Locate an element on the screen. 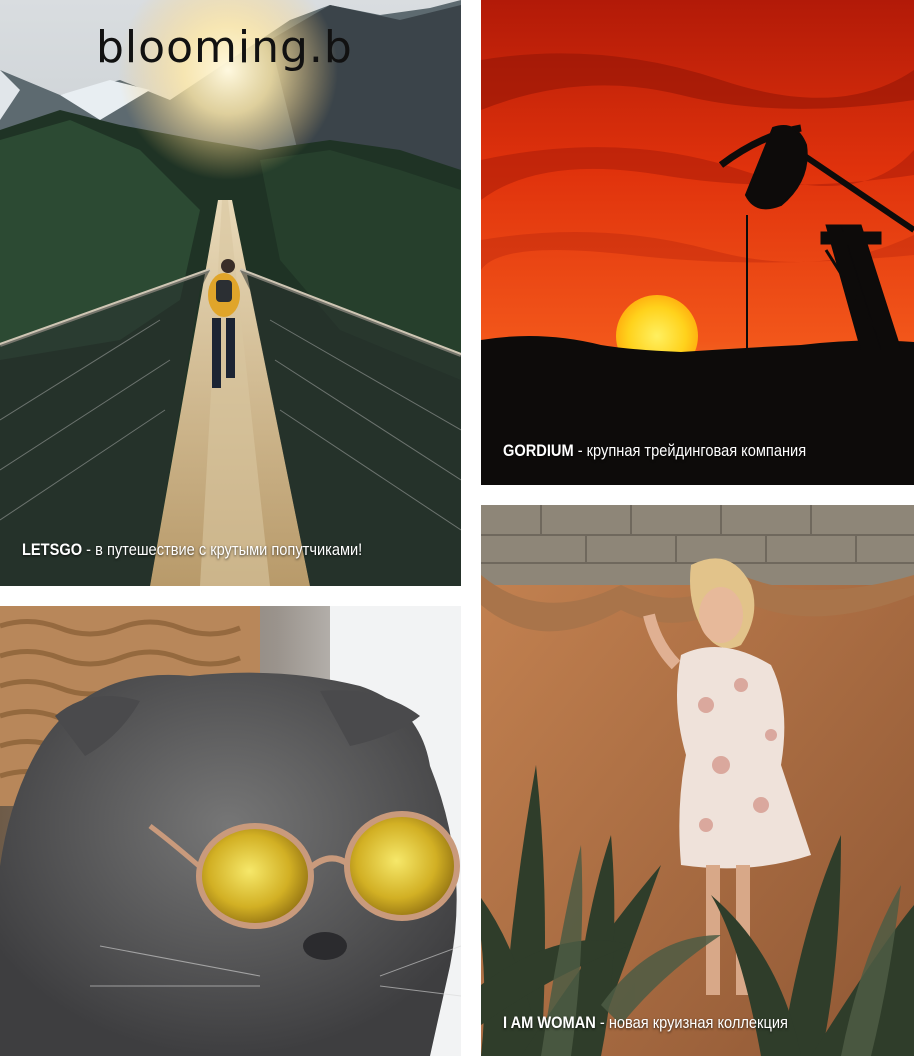 The height and width of the screenshot is (1056, 914). caption-brand: LETSGO is located at coordinates (52, 549).